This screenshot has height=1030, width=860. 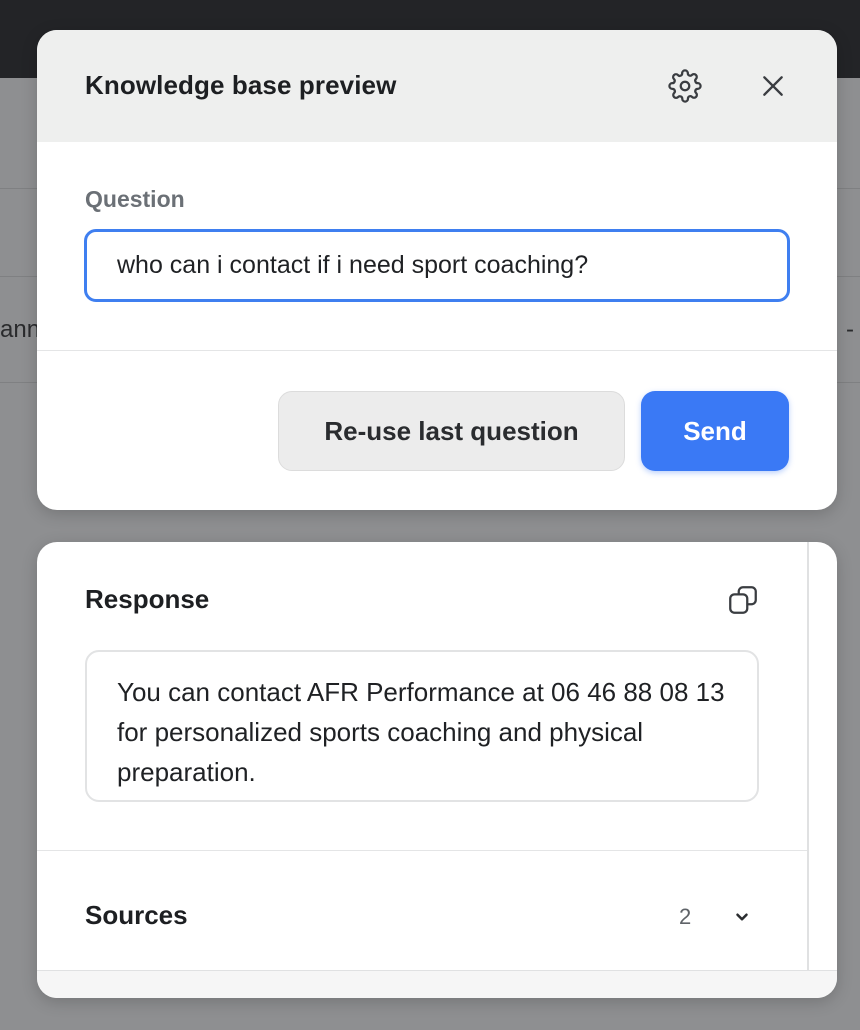 I want to click on modal-title: Knowledge base preview, so click(x=241, y=85).